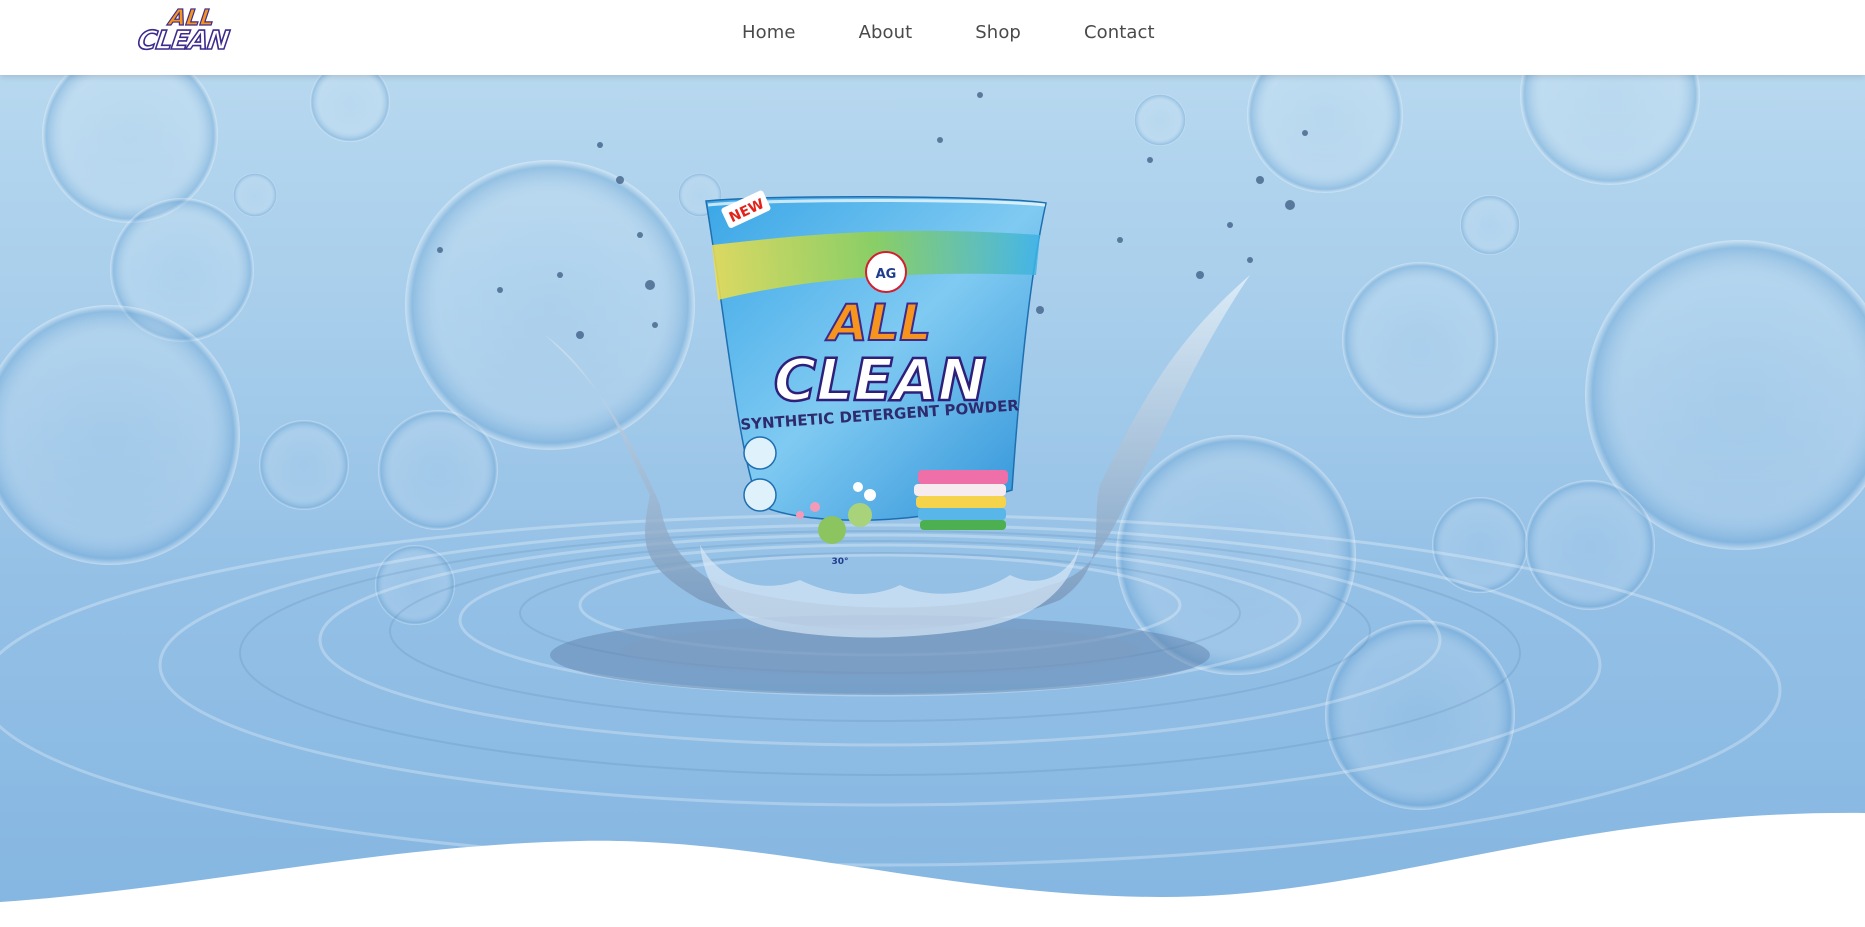  Describe the element at coordinates (886, 274) in the screenshot. I see `product-brand-mark: AG` at that location.